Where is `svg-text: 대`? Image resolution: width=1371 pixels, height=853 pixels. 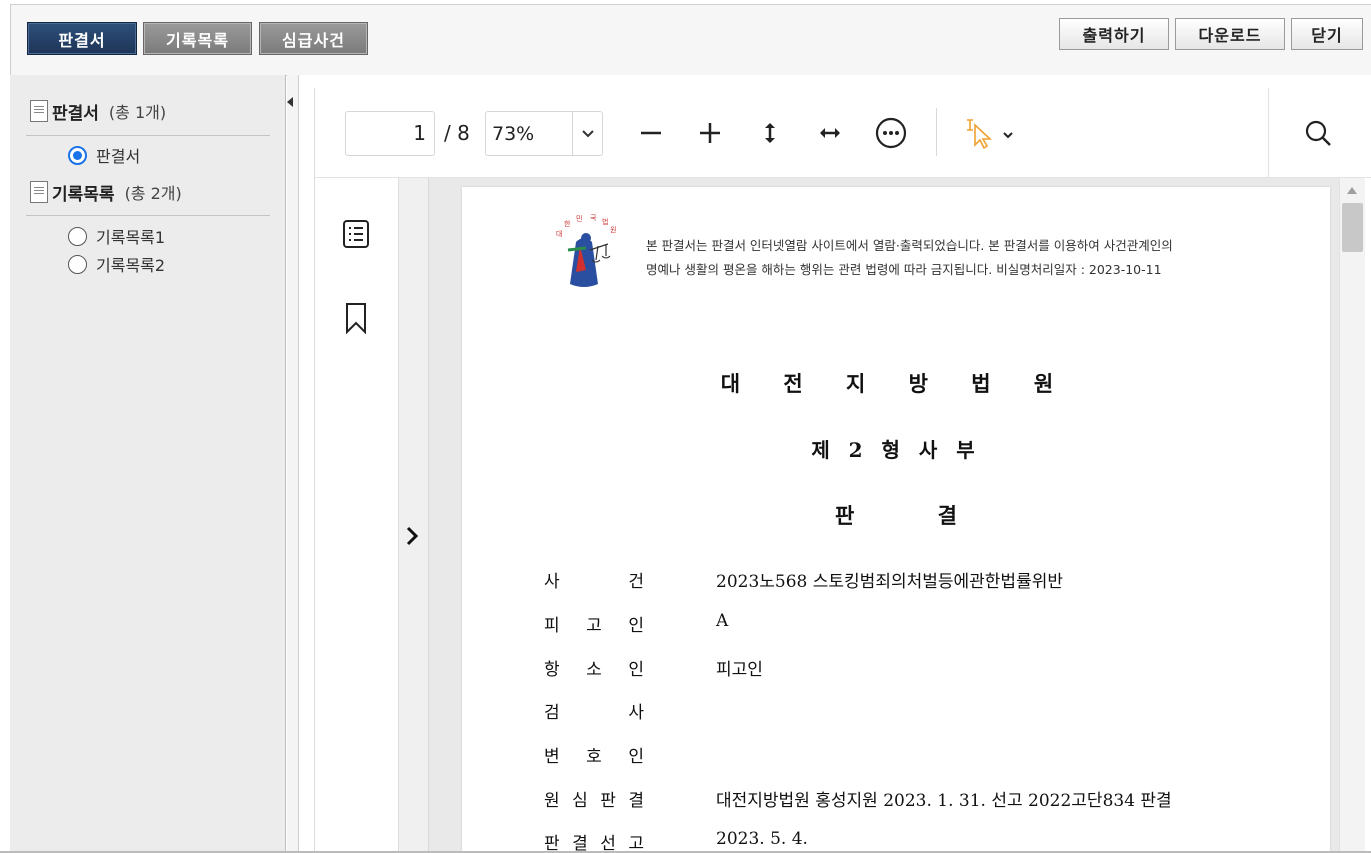
svg-text: 대 is located at coordinates (559, 234).